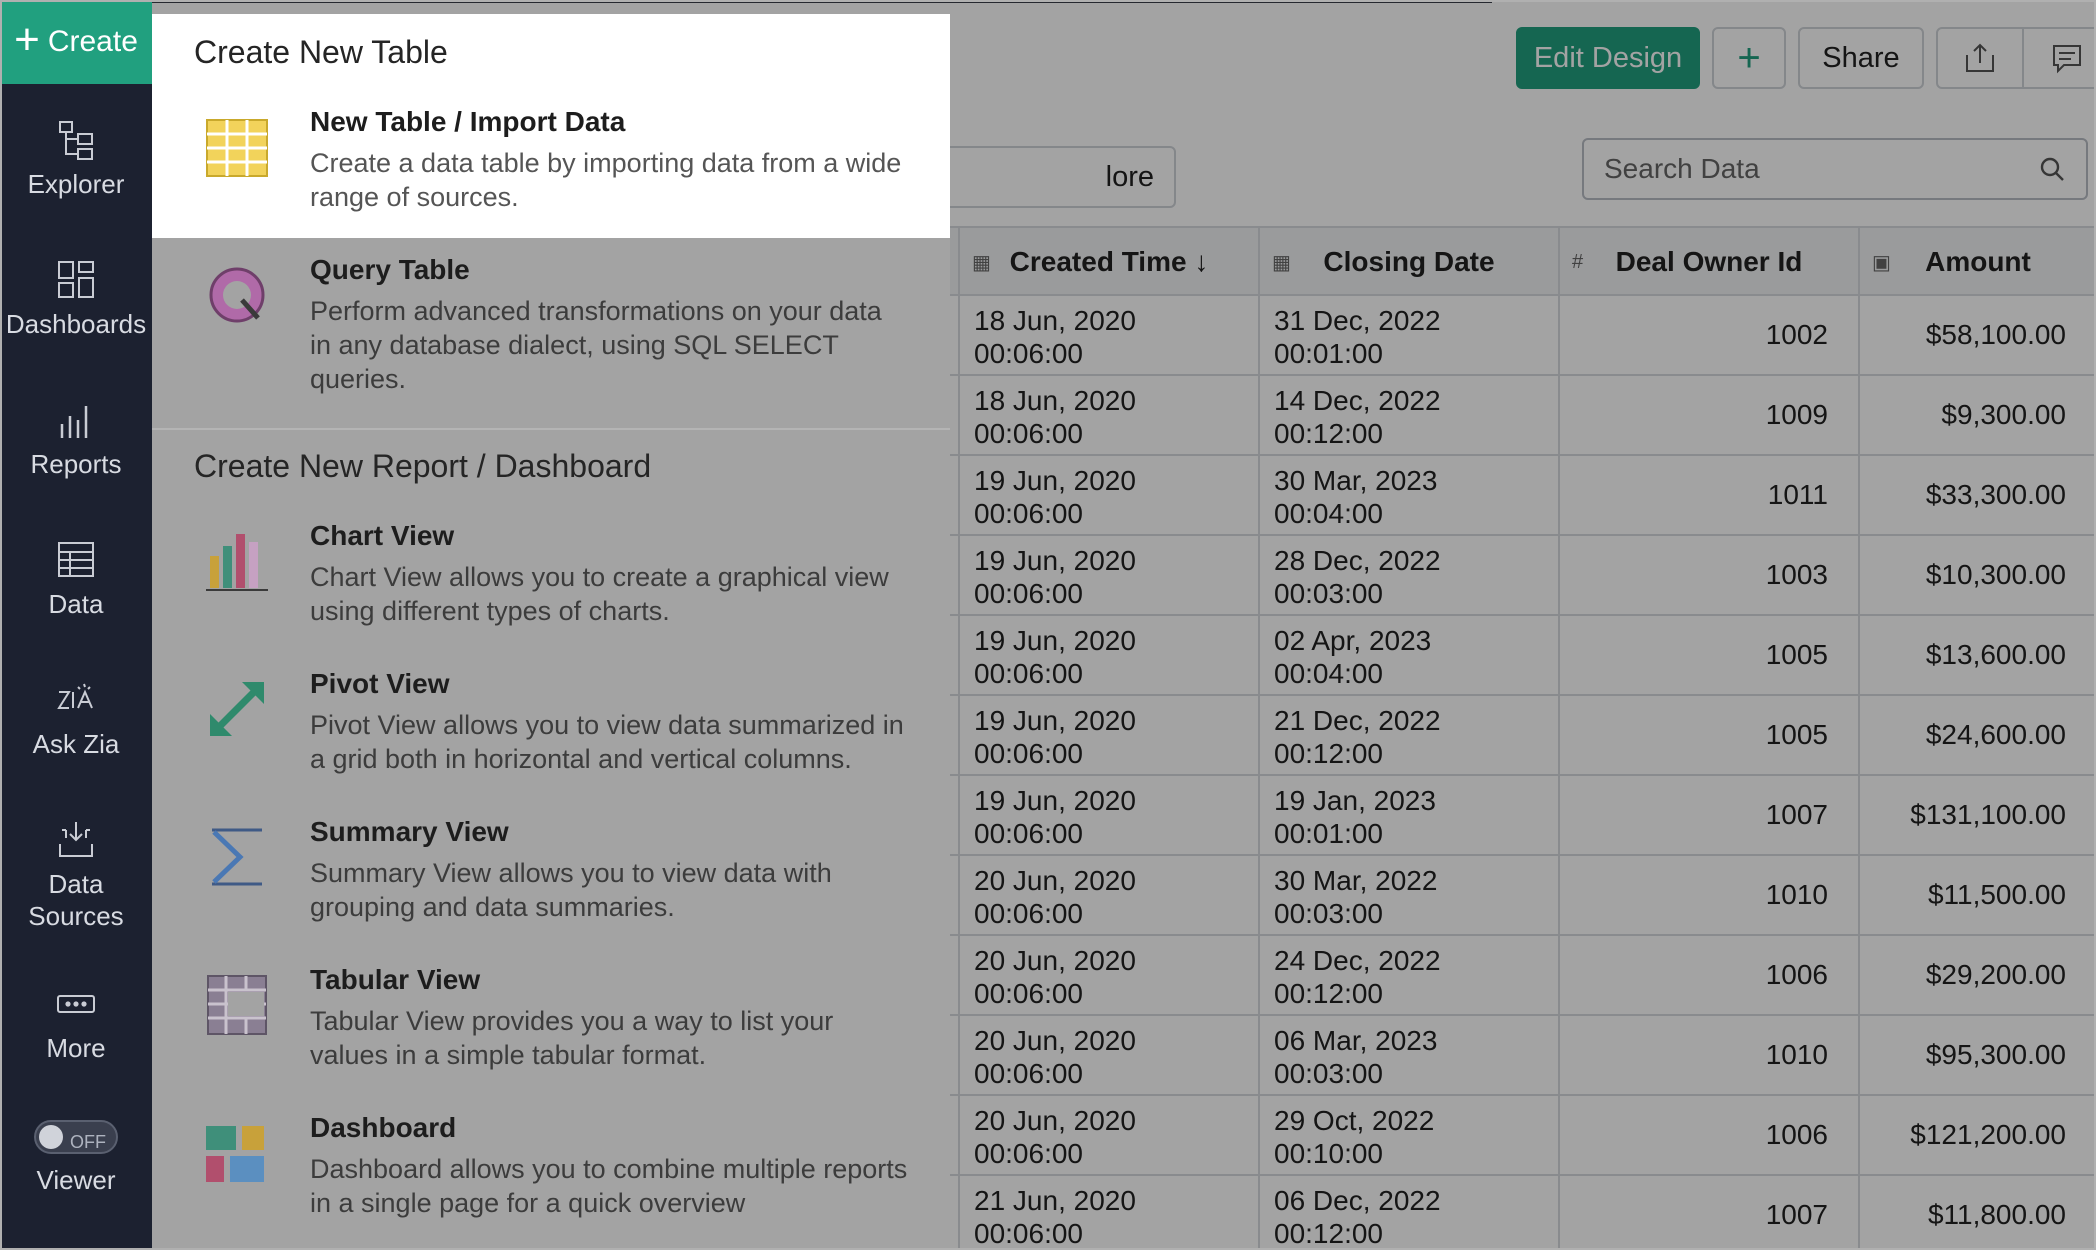  Describe the element at coordinates (76, 1004) in the screenshot. I see `more-icon` at that location.